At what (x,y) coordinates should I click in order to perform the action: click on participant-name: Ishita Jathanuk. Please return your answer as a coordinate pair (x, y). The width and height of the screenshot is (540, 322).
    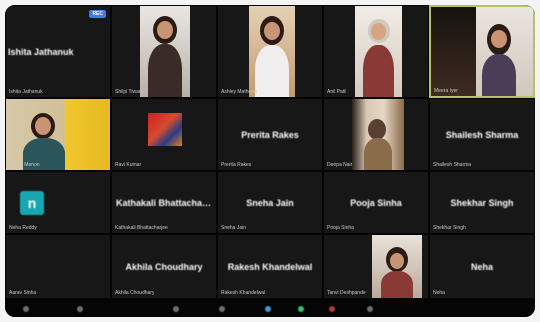
    Looking at the image, I should click on (41, 51).